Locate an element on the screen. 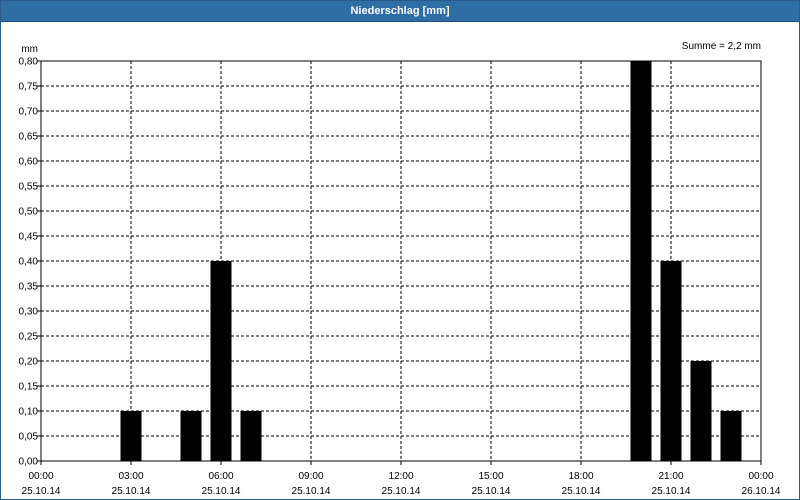 This screenshot has width=800, height=500. y-tick-label: 0,10 is located at coordinates (29, 412).